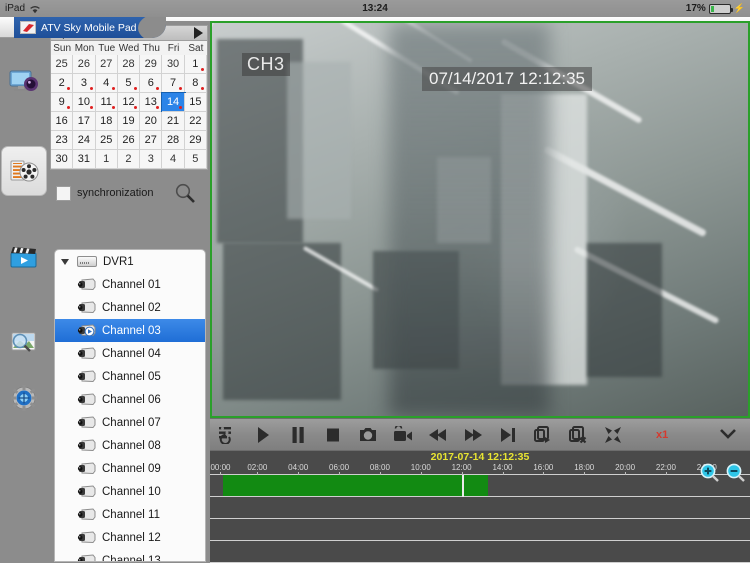 The image size is (750, 563). What do you see at coordinates (62, 140) in the screenshot?
I see `calendar-day: 23` at bounding box center [62, 140].